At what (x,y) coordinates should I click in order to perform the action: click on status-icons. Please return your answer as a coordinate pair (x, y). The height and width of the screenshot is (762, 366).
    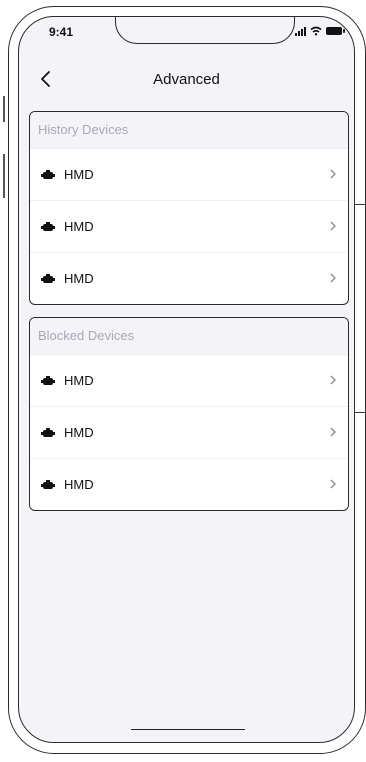
    Looking at the image, I should click on (320, 31).